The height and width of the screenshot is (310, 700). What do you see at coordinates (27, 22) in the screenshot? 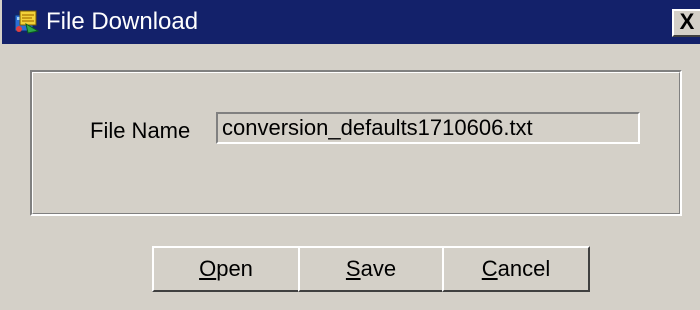
I see `download-app-icon` at bounding box center [27, 22].